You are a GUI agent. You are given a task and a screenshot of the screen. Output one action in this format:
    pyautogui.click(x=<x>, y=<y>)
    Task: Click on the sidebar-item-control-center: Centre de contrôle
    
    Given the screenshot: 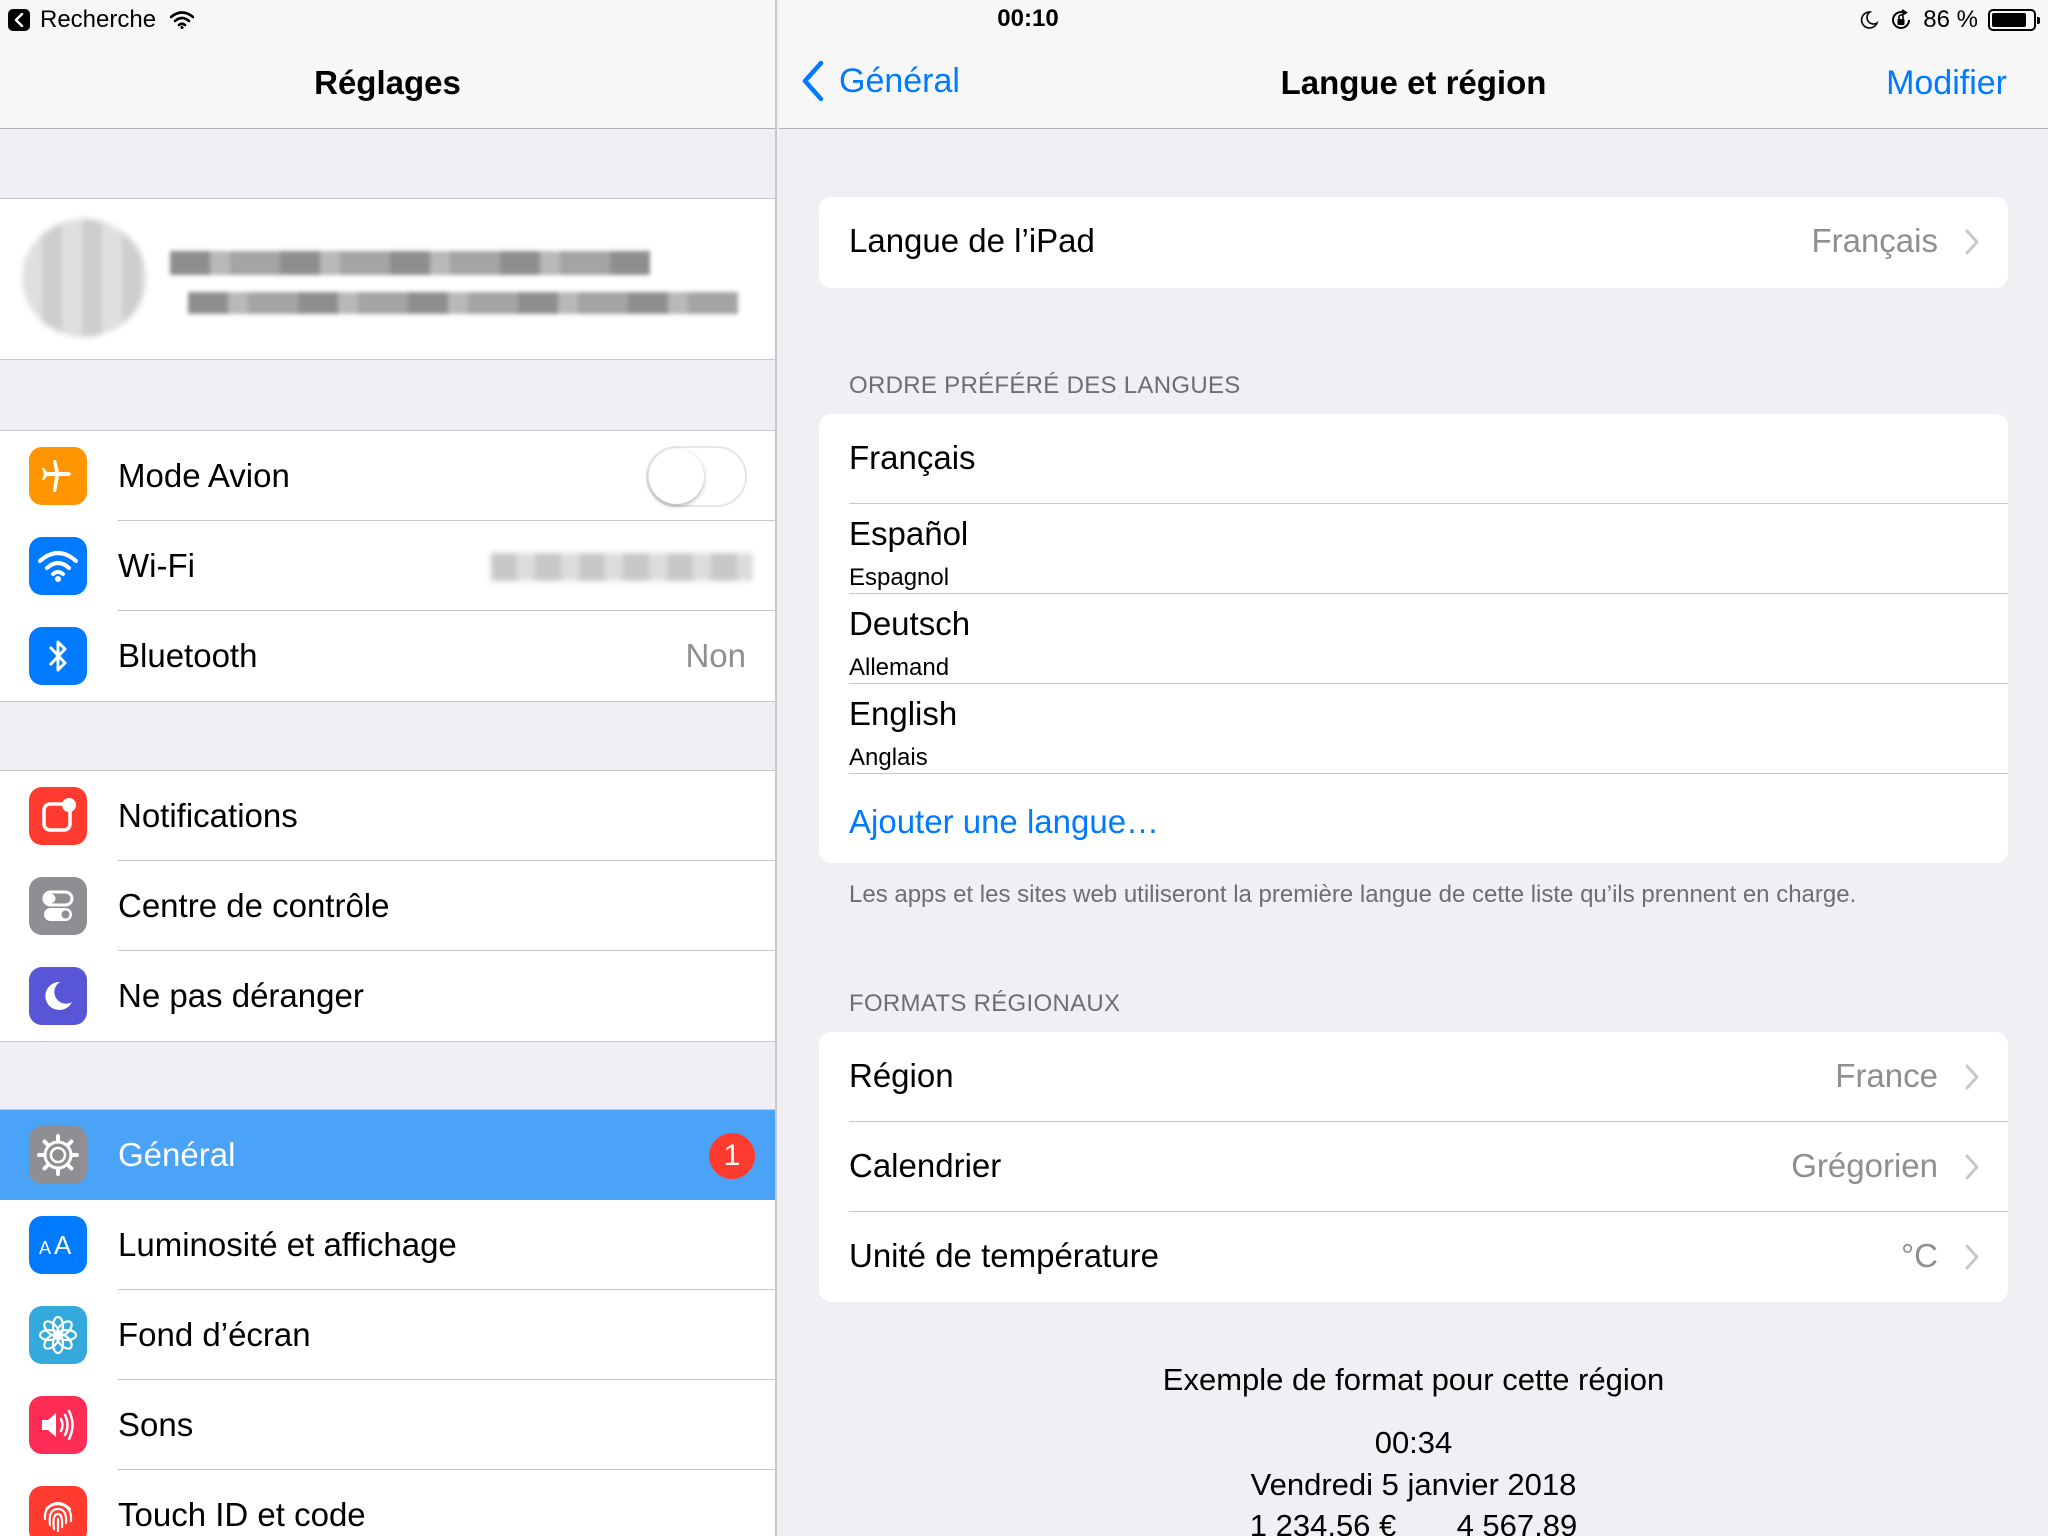 What is the action you would take?
    pyautogui.click(x=387, y=906)
    